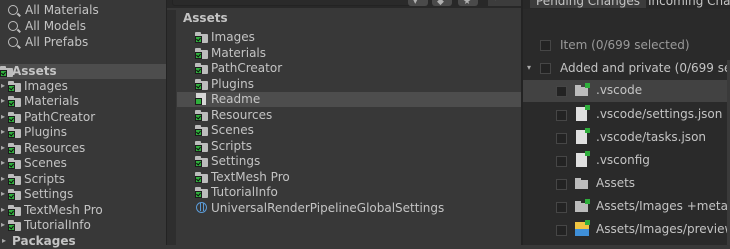  What do you see at coordinates (83, 179) in the screenshot?
I see `tree-item-scripts: ▸ Scripts` at bounding box center [83, 179].